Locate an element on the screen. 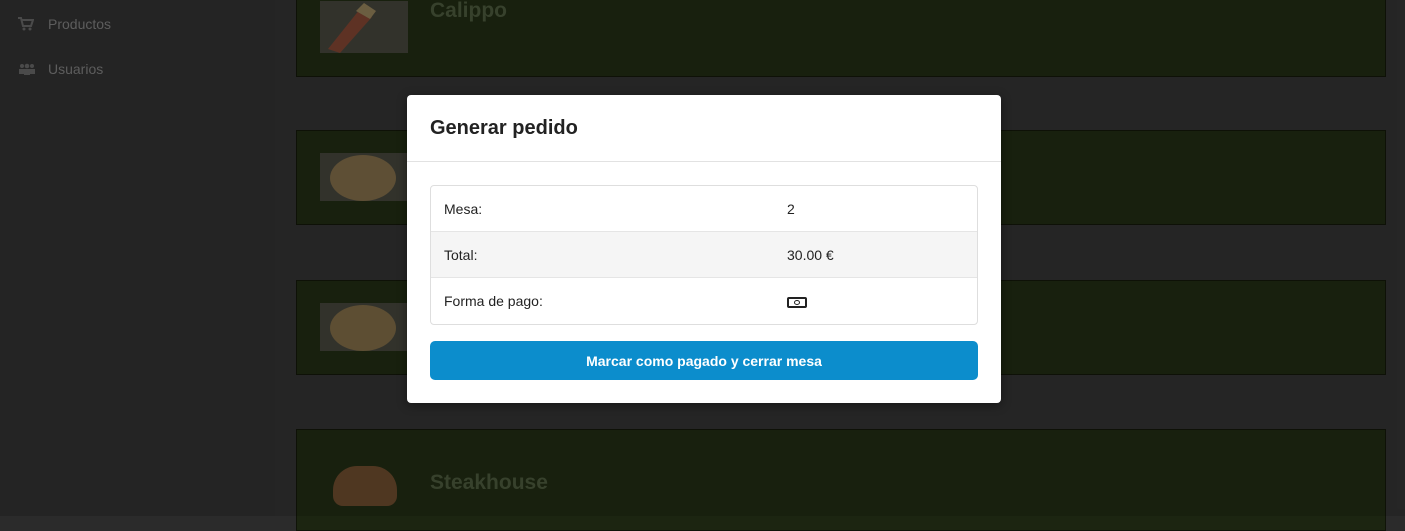 This screenshot has height=531, width=1405. modal-header: Generar pedido is located at coordinates (704, 128).